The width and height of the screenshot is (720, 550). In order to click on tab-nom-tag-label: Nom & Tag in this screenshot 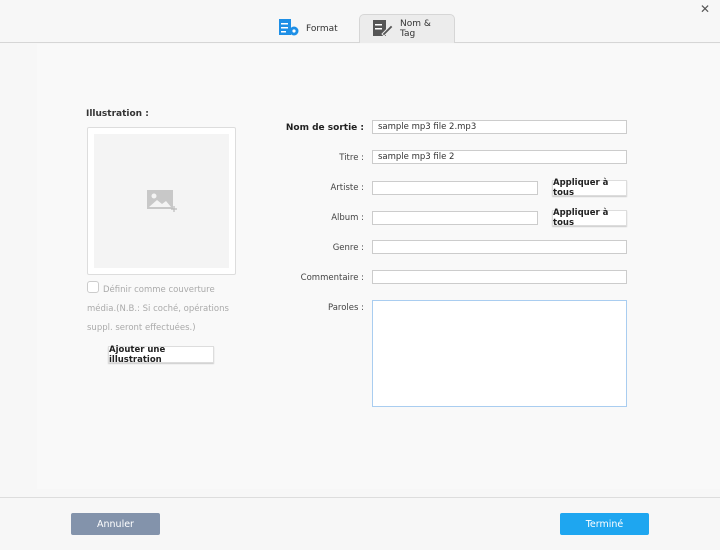, I will do `click(415, 29)`.